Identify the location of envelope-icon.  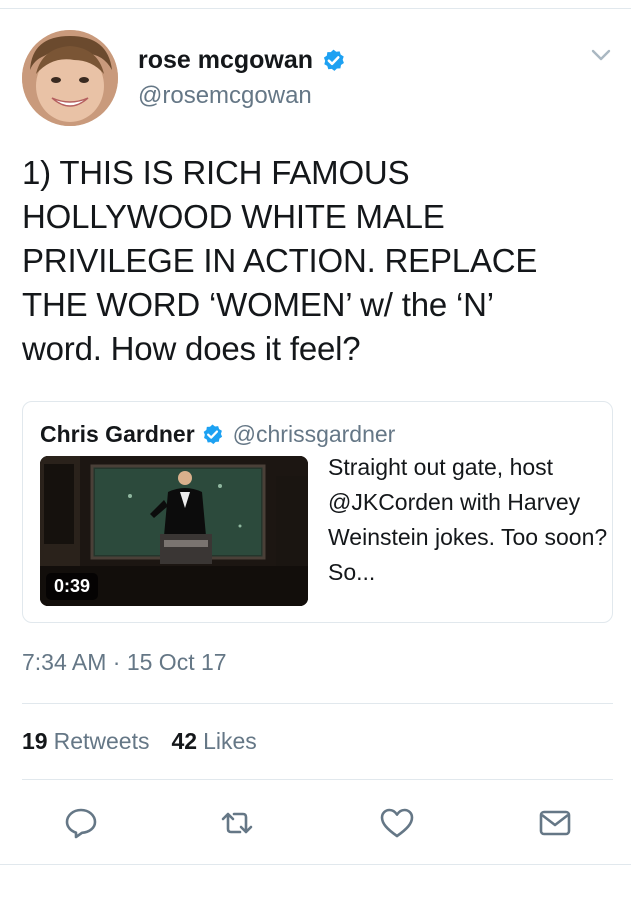
(555, 823).